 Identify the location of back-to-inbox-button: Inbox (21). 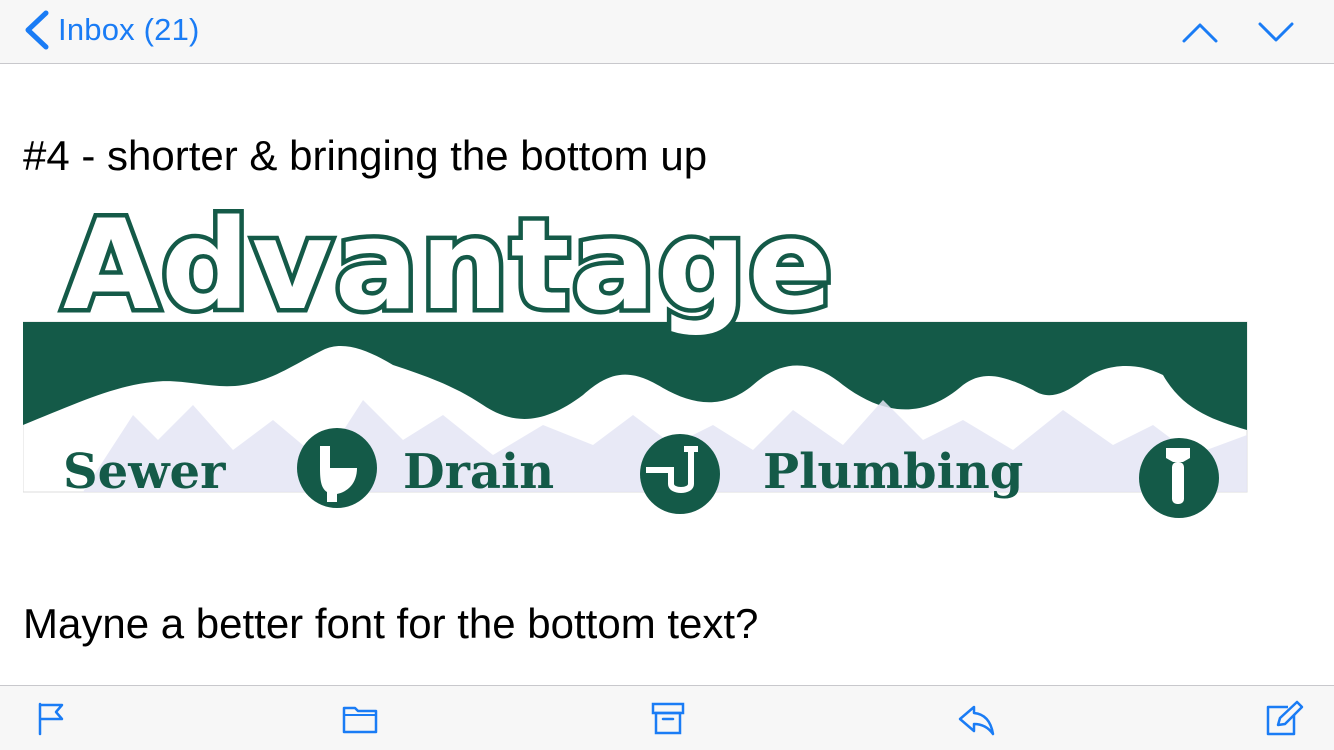
(111, 30).